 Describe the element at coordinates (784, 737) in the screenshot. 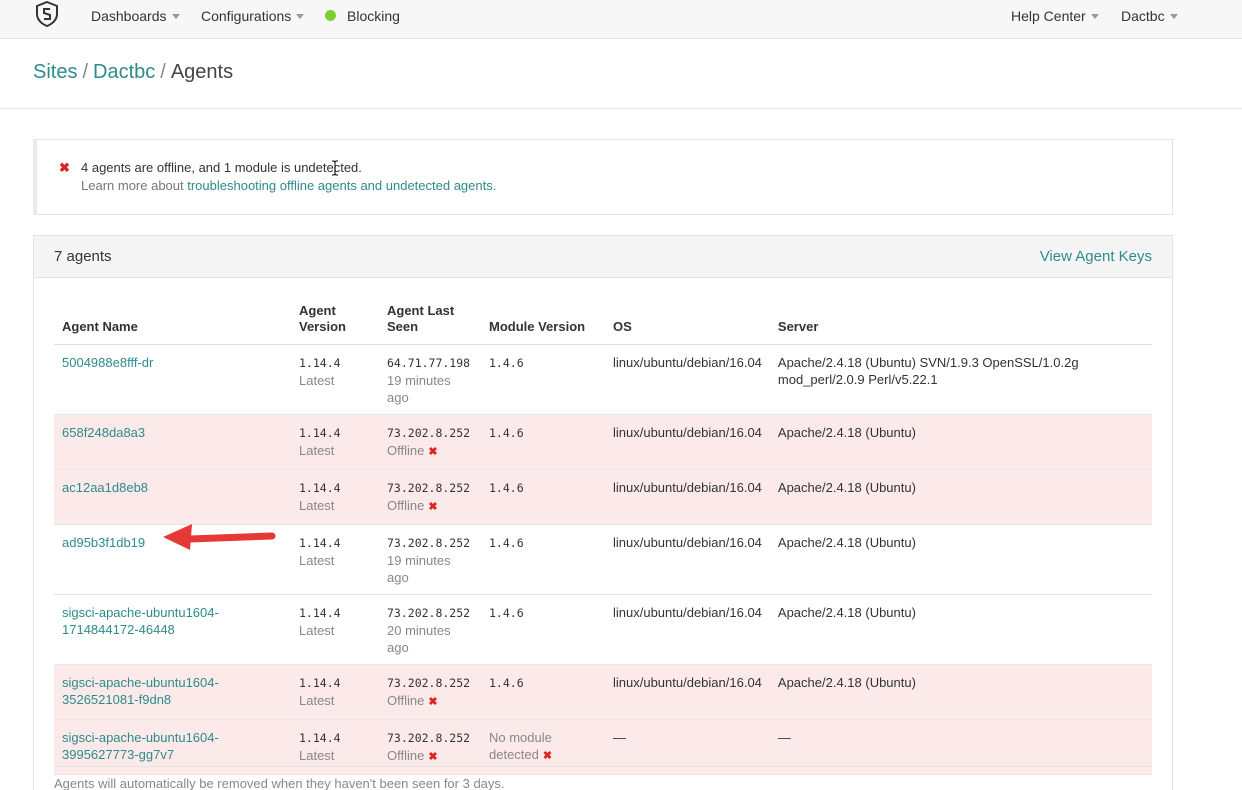

I see `agent-server-line-1: —` at that location.